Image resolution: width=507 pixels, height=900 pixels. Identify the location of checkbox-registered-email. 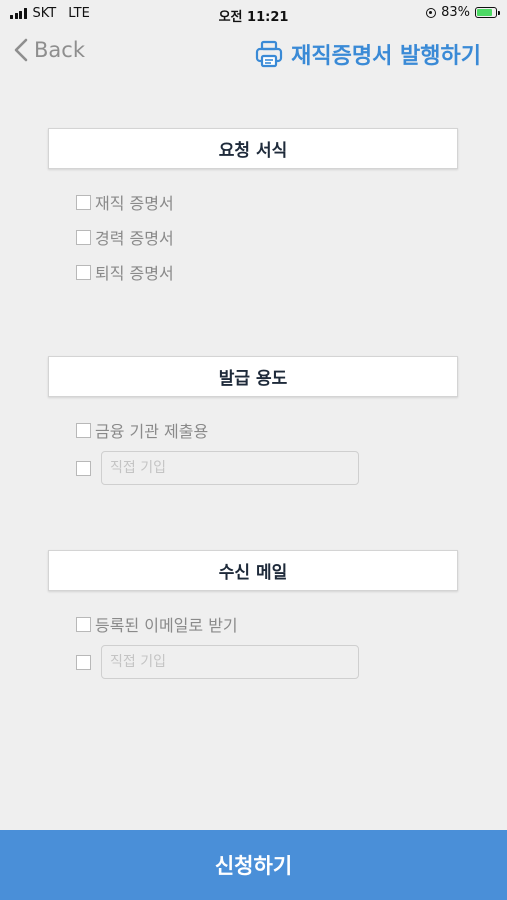
(83, 624).